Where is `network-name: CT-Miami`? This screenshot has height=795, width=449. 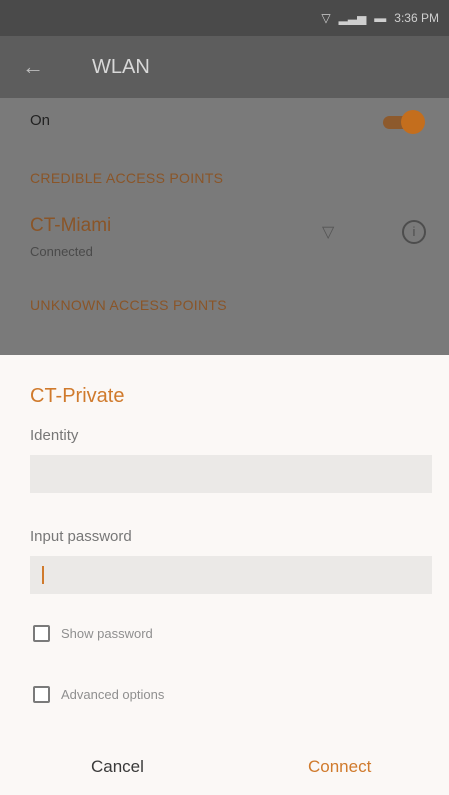 network-name: CT-Miami is located at coordinates (70, 226).